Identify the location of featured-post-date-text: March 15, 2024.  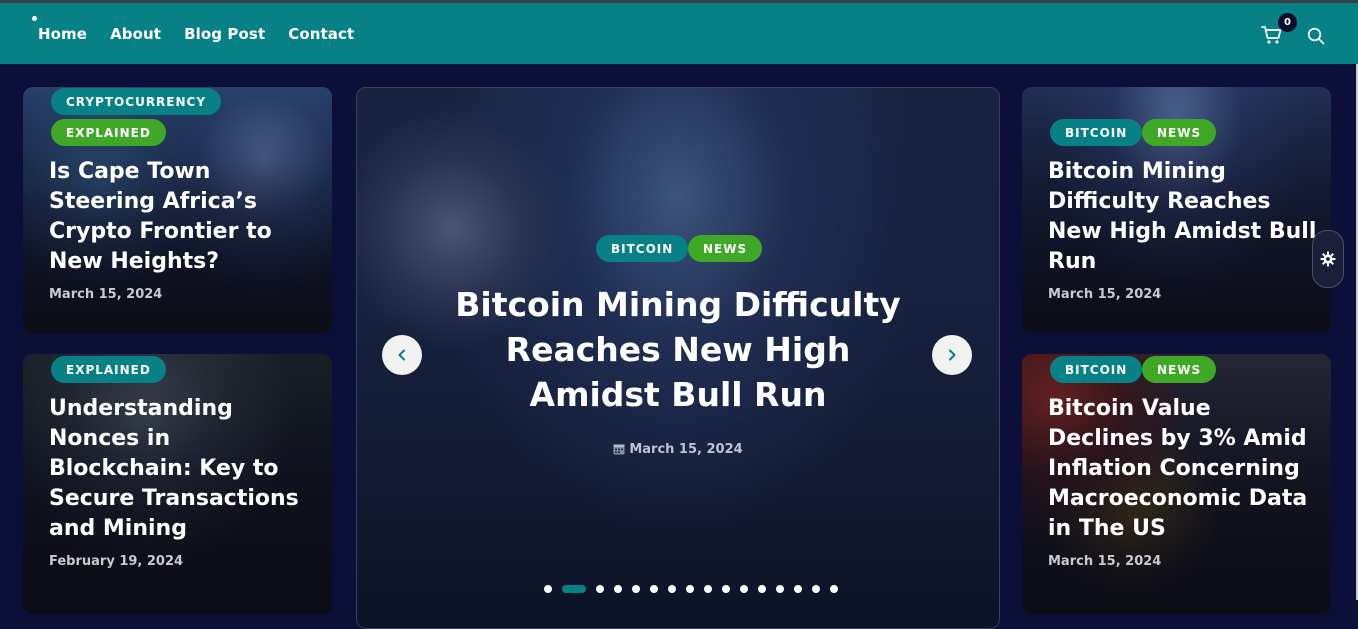
(686, 449).